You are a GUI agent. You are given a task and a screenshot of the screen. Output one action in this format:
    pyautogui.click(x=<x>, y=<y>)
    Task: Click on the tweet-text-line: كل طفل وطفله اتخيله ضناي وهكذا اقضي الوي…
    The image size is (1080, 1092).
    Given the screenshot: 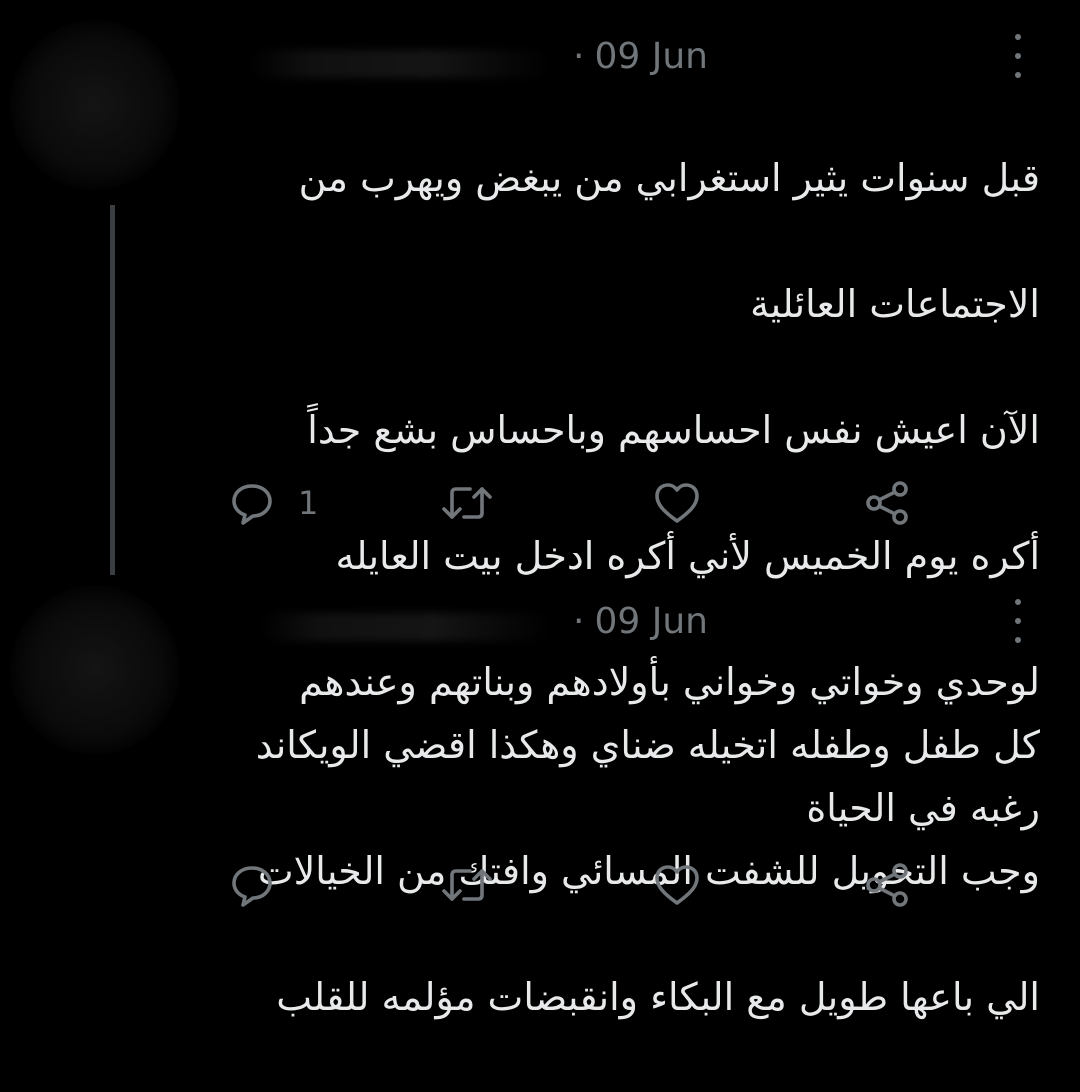 What is the action you would take?
    pyautogui.click(x=647, y=745)
    